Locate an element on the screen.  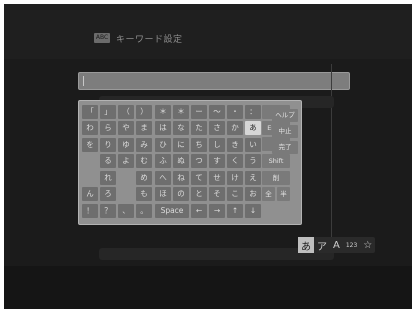
key-6-3: 。 is located at coordinates (144, 211).